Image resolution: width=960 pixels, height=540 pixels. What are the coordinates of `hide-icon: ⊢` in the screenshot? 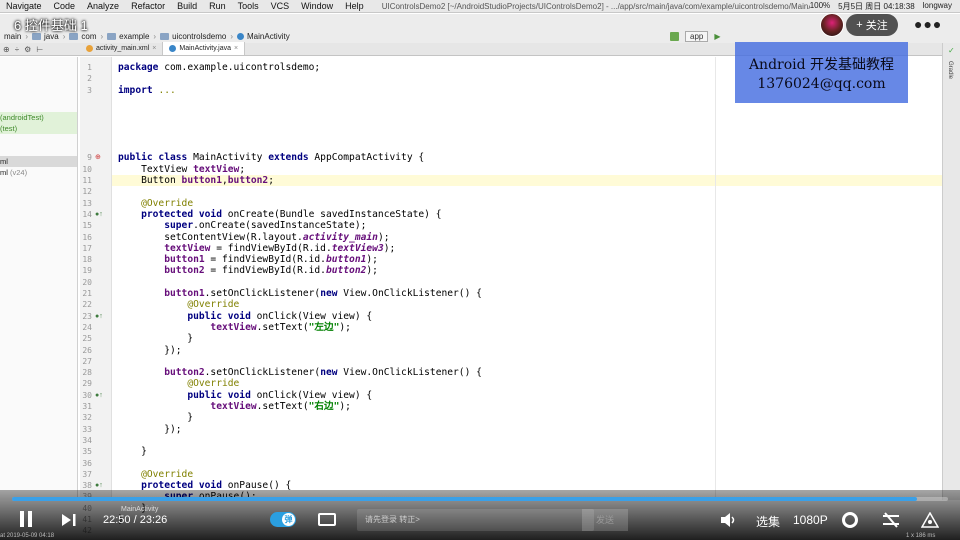 It's located at (39, 49).